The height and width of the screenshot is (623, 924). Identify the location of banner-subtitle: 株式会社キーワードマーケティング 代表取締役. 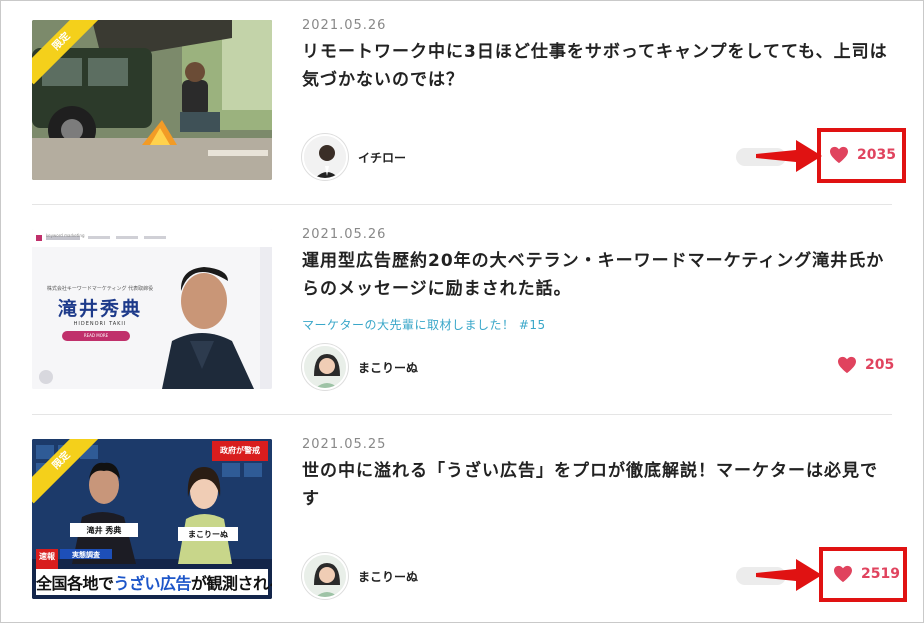
(100, 289).